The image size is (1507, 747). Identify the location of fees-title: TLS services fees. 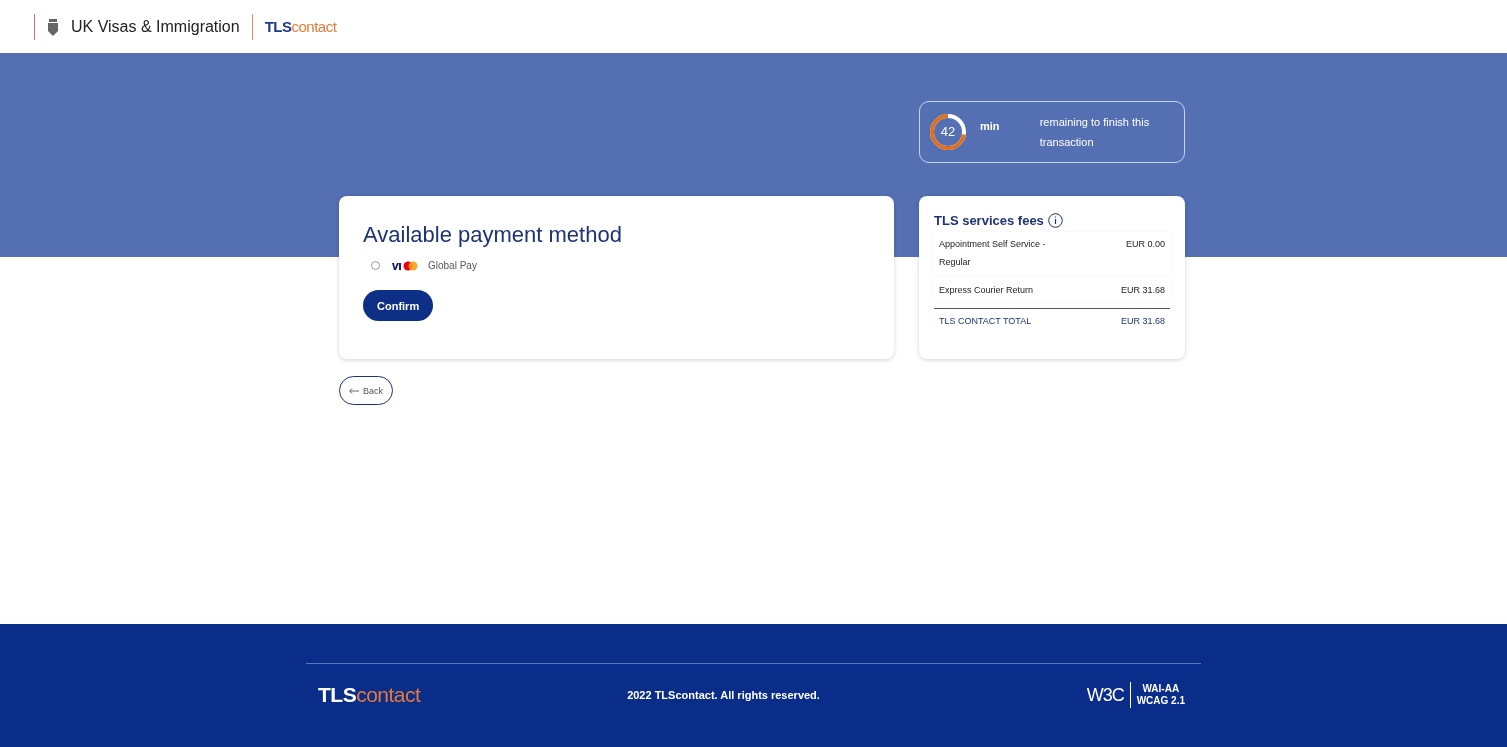
(989, 220).